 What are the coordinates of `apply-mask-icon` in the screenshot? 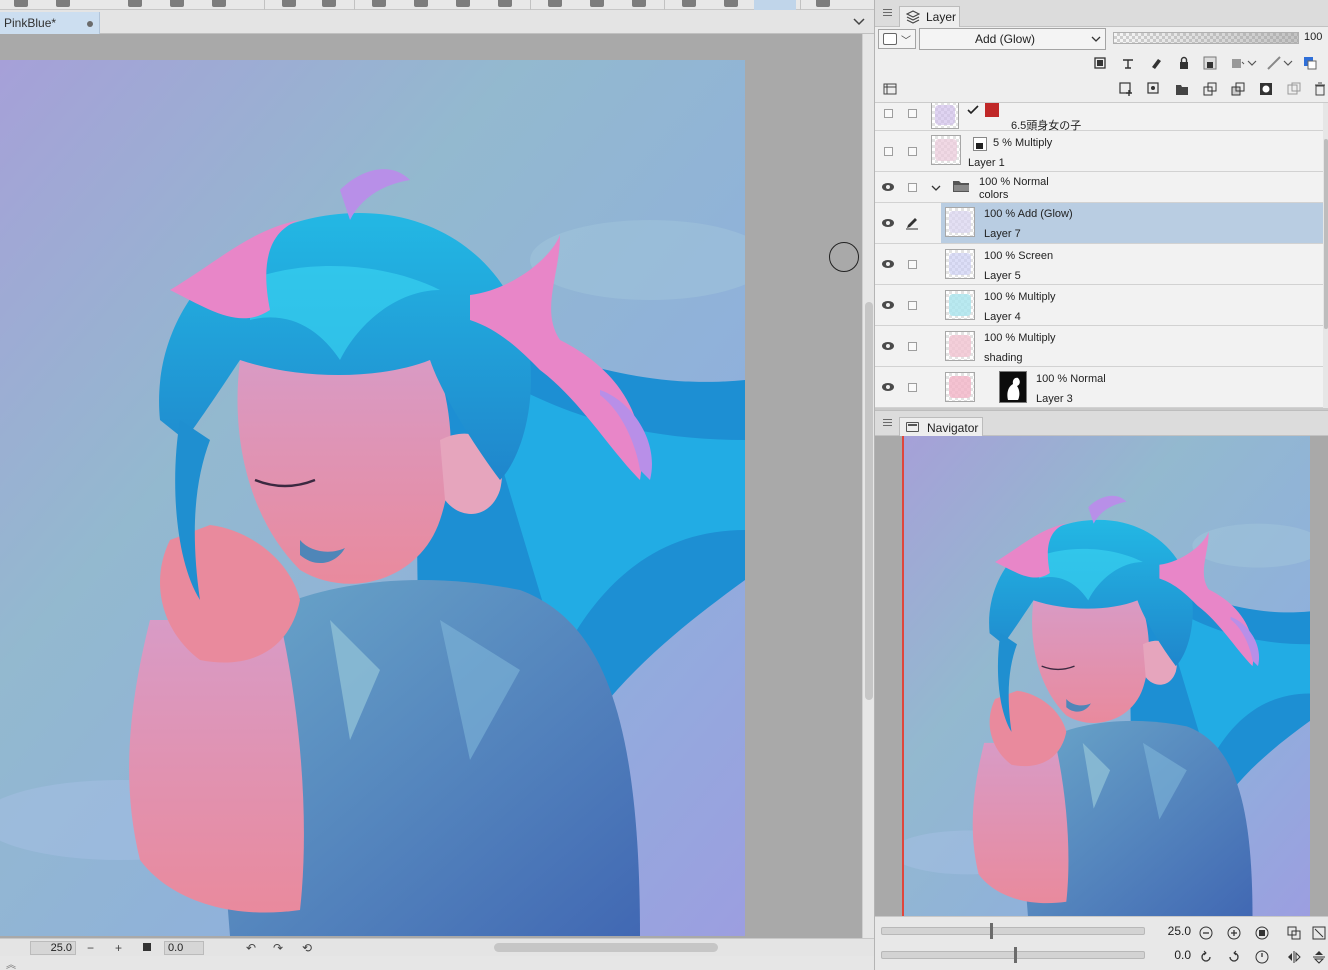 It's located at (1294, 89).